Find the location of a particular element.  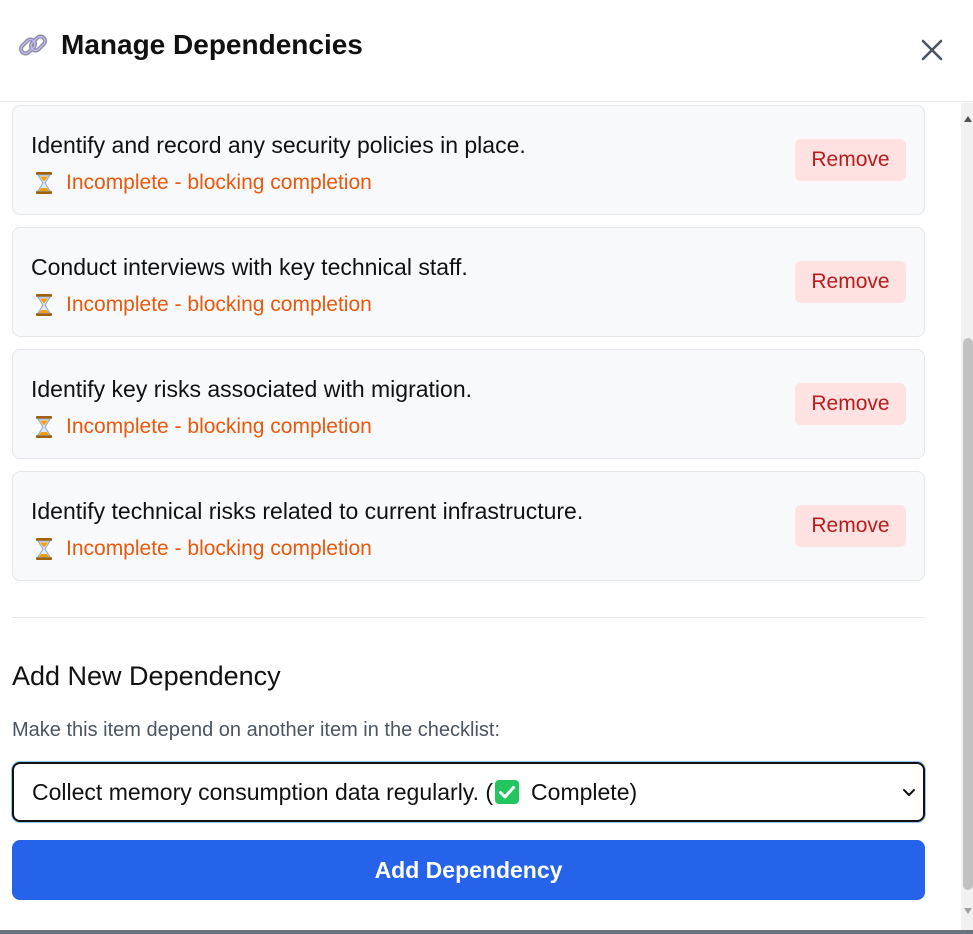

check-mark-icon is located at coordinates (507, 792).